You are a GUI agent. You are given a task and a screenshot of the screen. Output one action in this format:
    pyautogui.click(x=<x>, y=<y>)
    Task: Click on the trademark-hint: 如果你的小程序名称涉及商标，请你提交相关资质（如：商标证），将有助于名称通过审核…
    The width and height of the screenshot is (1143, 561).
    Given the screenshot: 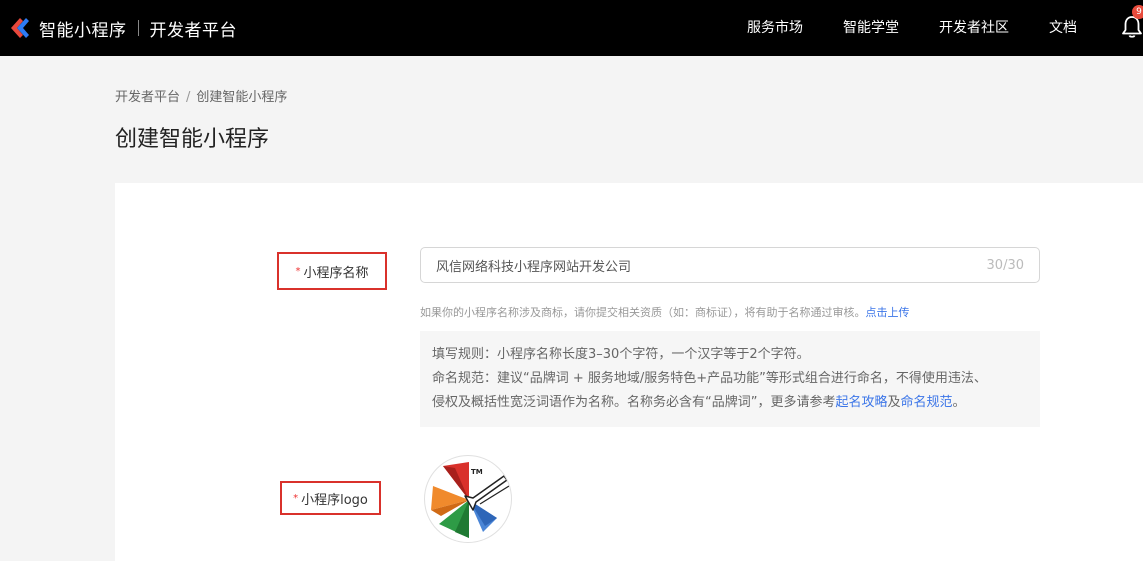 What is the action you would take?
    pyautogui.click(x=665, y=312)
    